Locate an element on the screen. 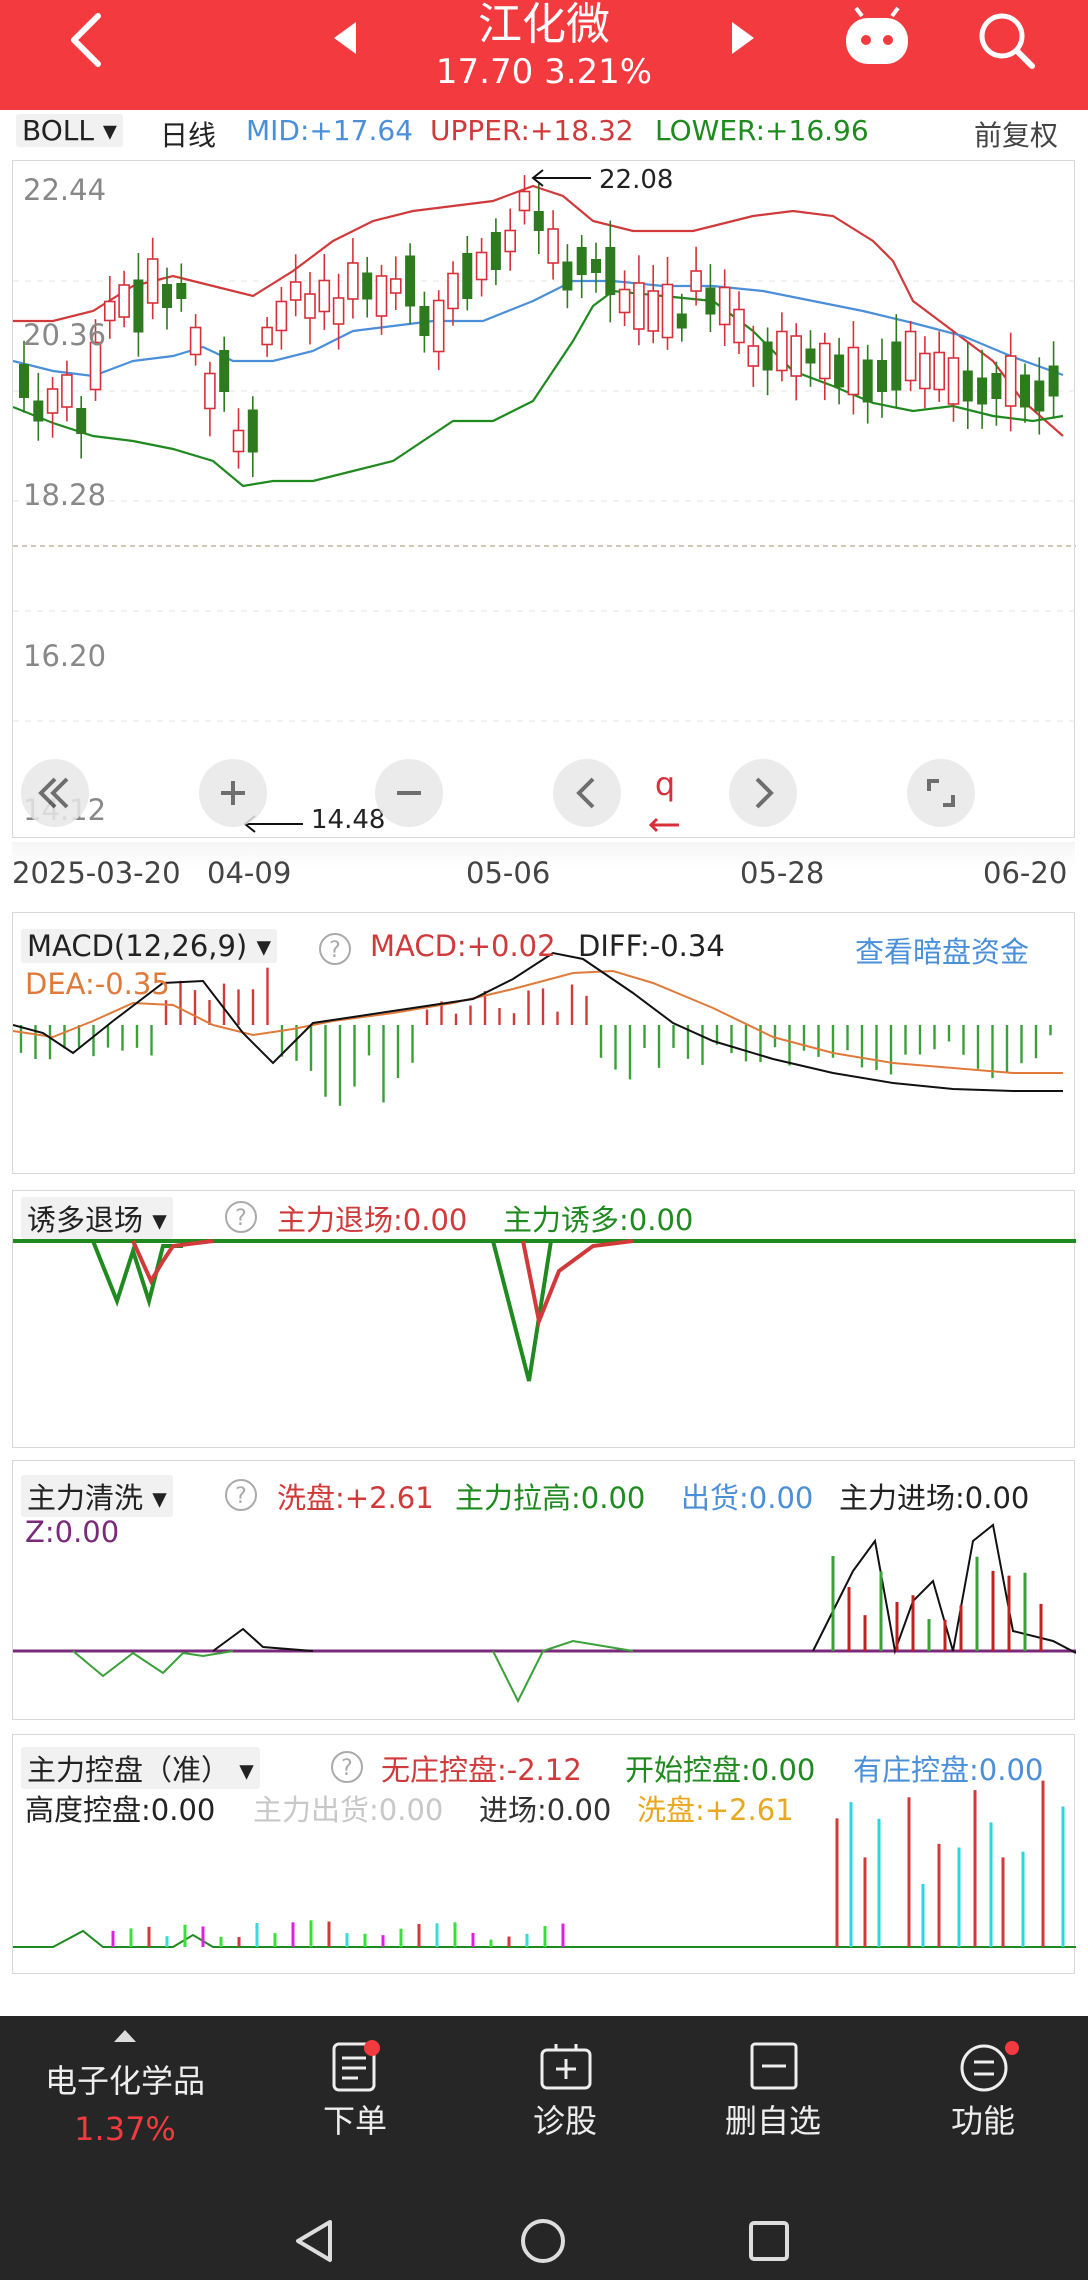 This screenshot has height=2280, width=1088. system-home-icon is located at coordinates (543, 2241).